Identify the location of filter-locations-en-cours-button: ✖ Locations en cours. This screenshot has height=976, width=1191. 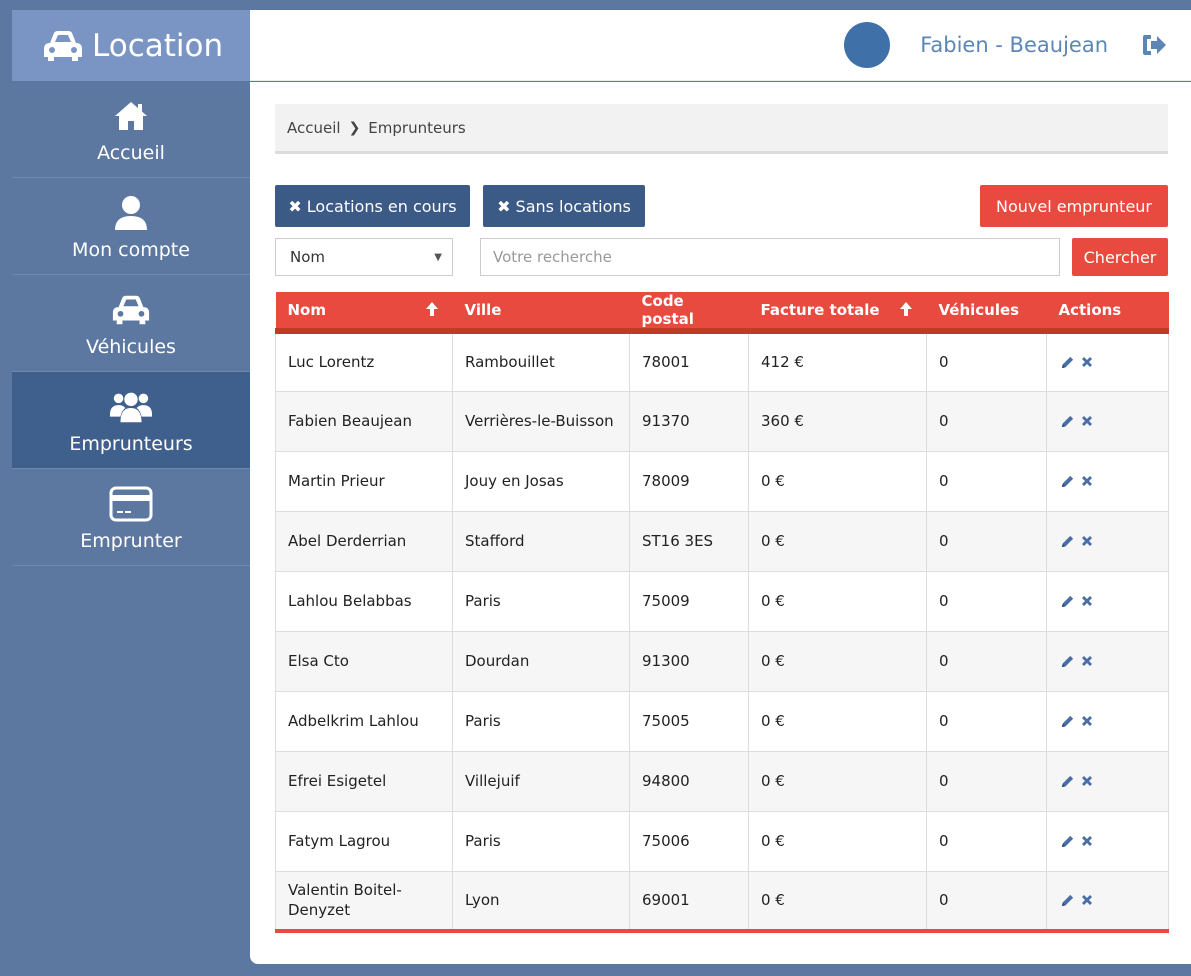
(372, 206).